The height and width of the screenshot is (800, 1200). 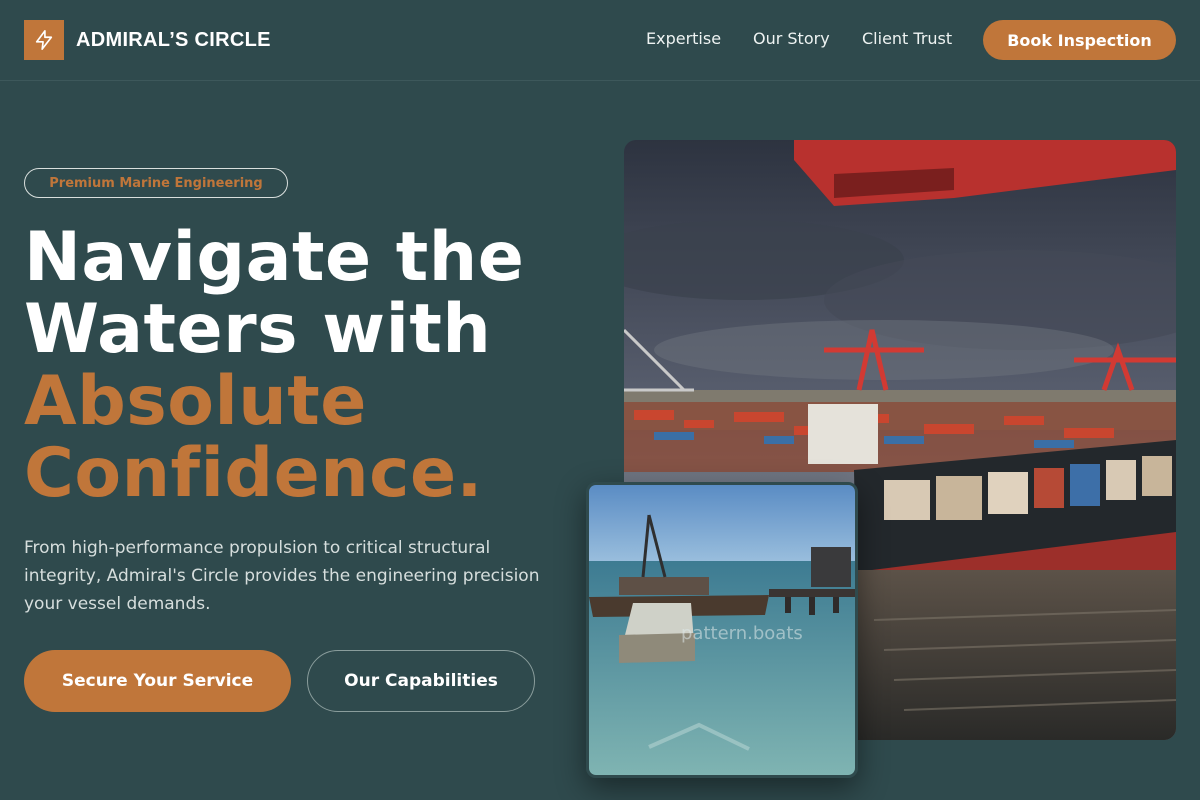 I want to click on book-inspection-button: Book Inspection, so click(x=1079, y=40).